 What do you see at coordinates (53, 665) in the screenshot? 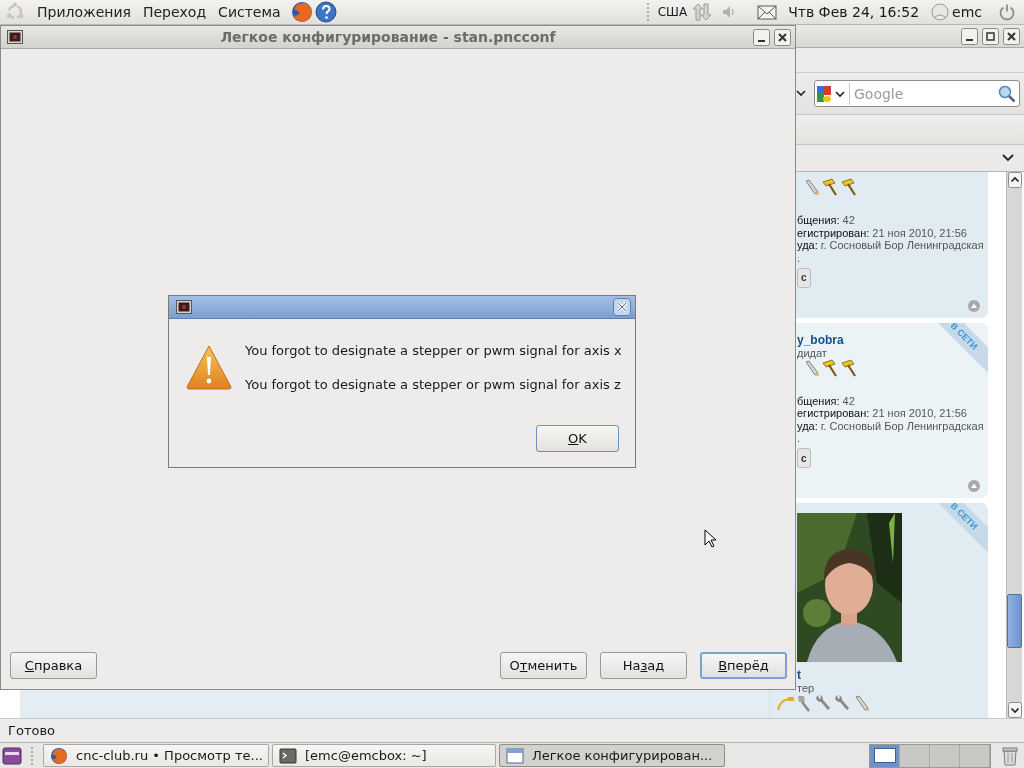
I see `dialog-button: Справка` at bounding box center [53, 665].